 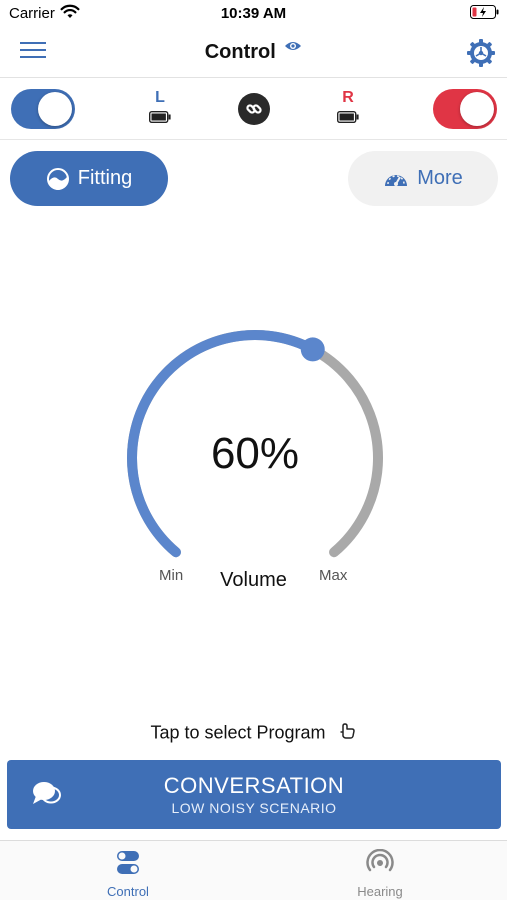 I want to click on right-device-status: R, so click(x=348, y=106).